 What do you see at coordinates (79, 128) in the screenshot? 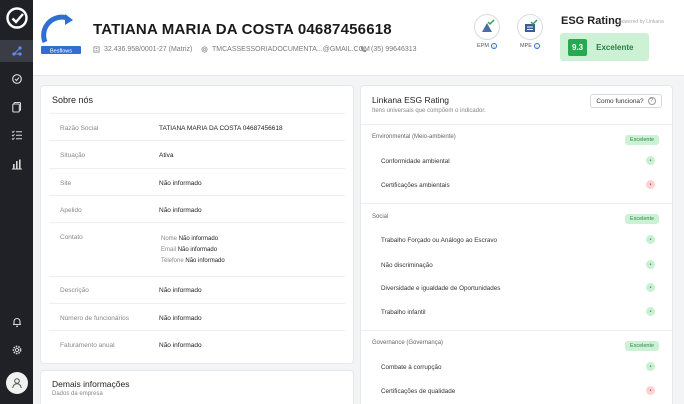
I see `row-label: Razão Social` at bounding box center [79, 128].